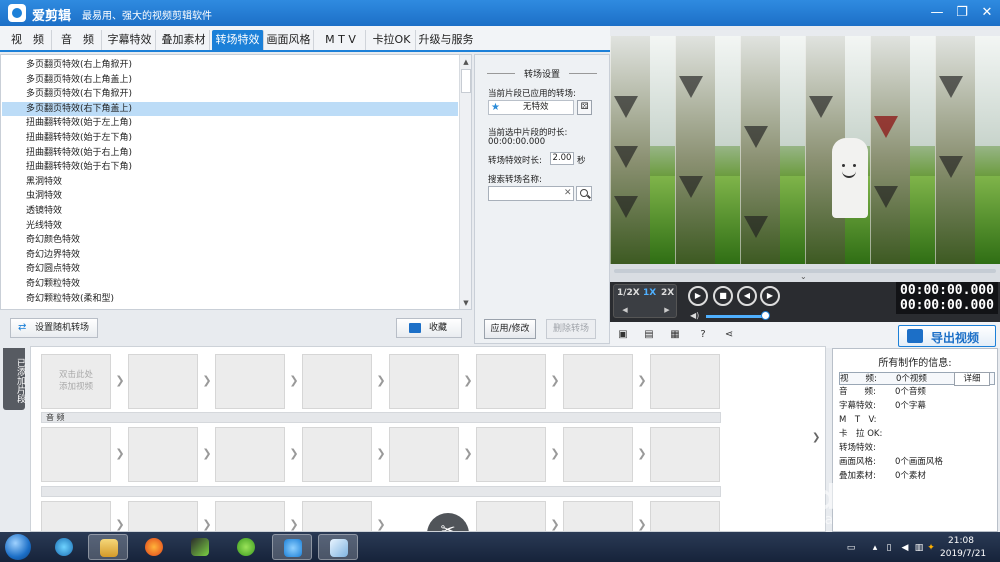 The width and height of the screenshot is (1000, 562). Describe the element at coordinates (18, 547) in the screenshot. I see `start-button-icon` at that location.